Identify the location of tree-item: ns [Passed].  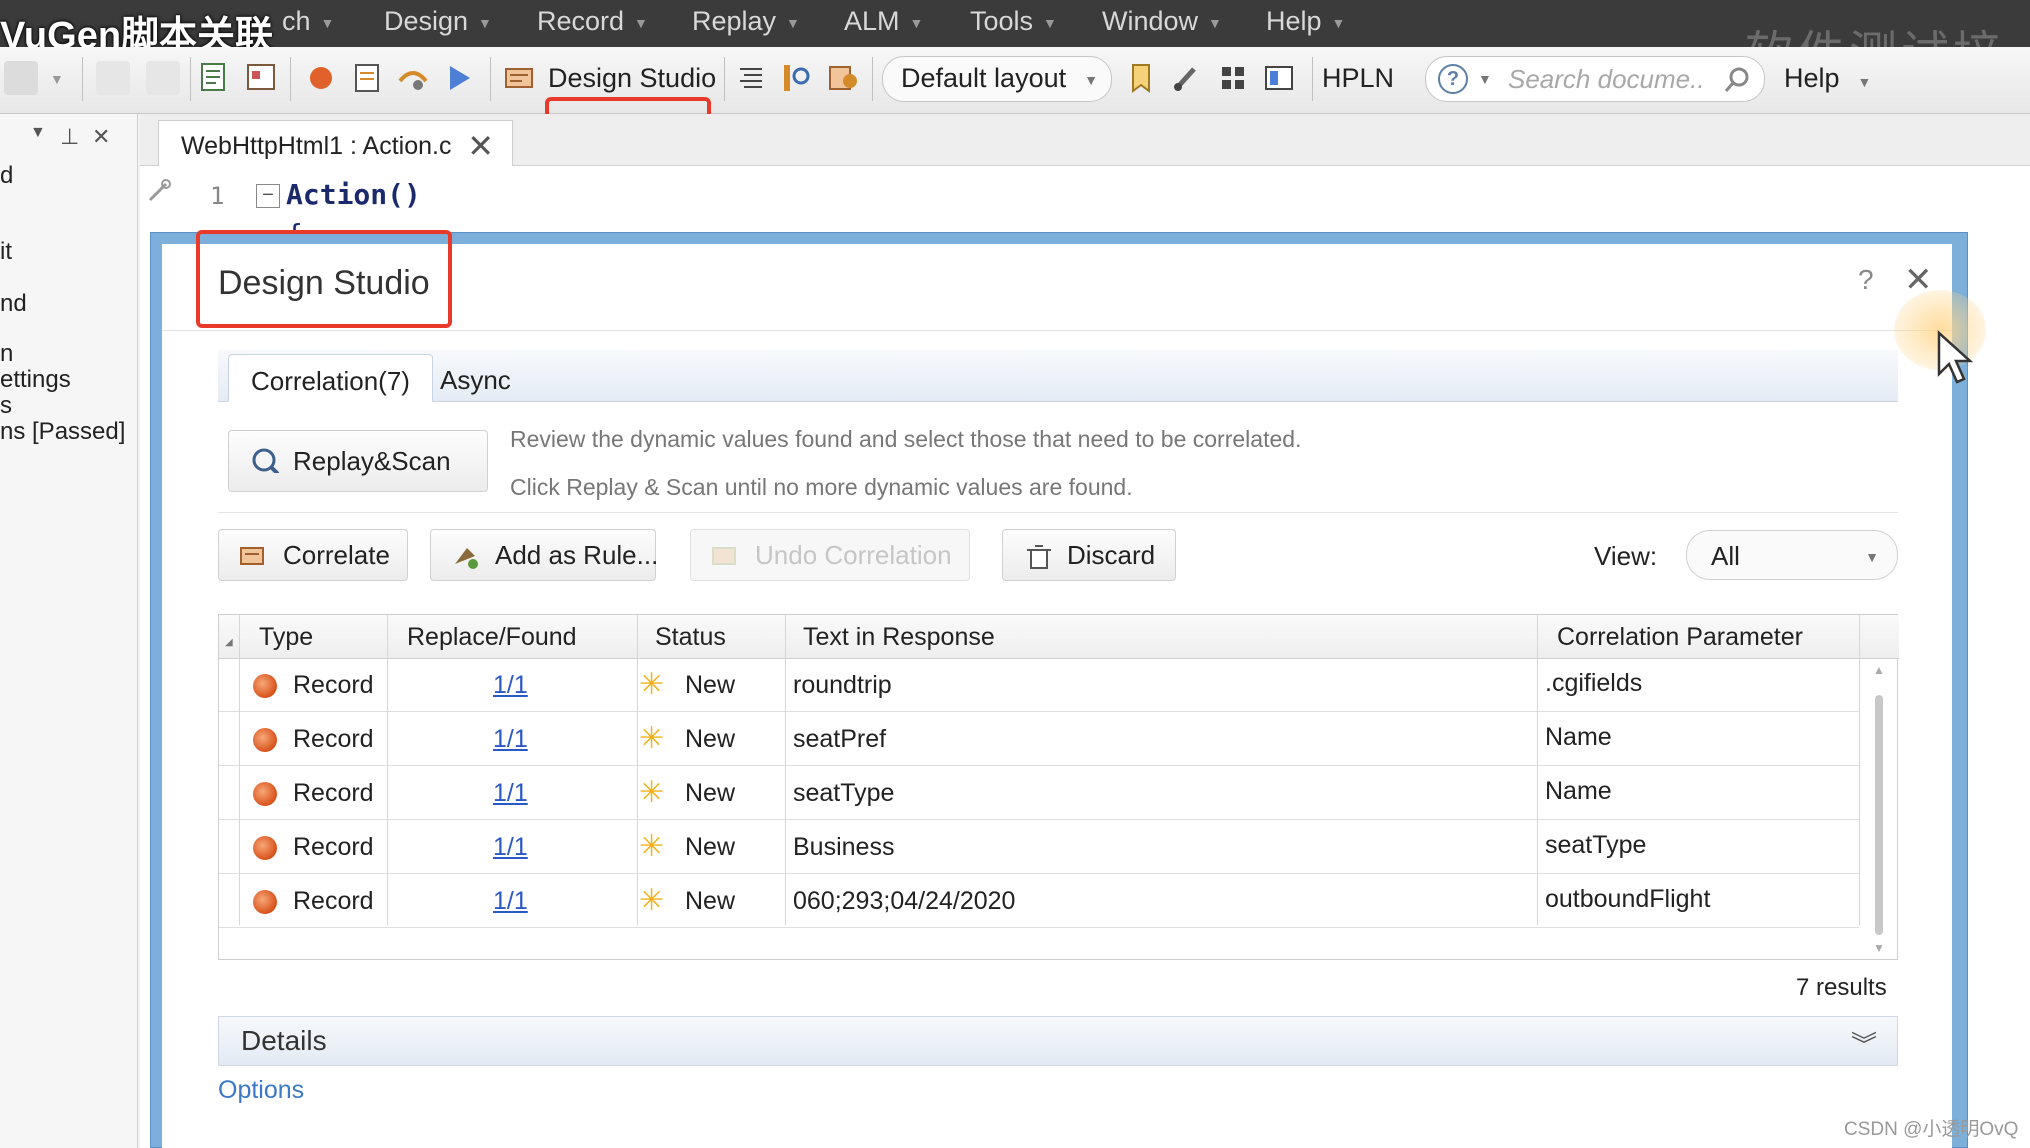
(62, 432).